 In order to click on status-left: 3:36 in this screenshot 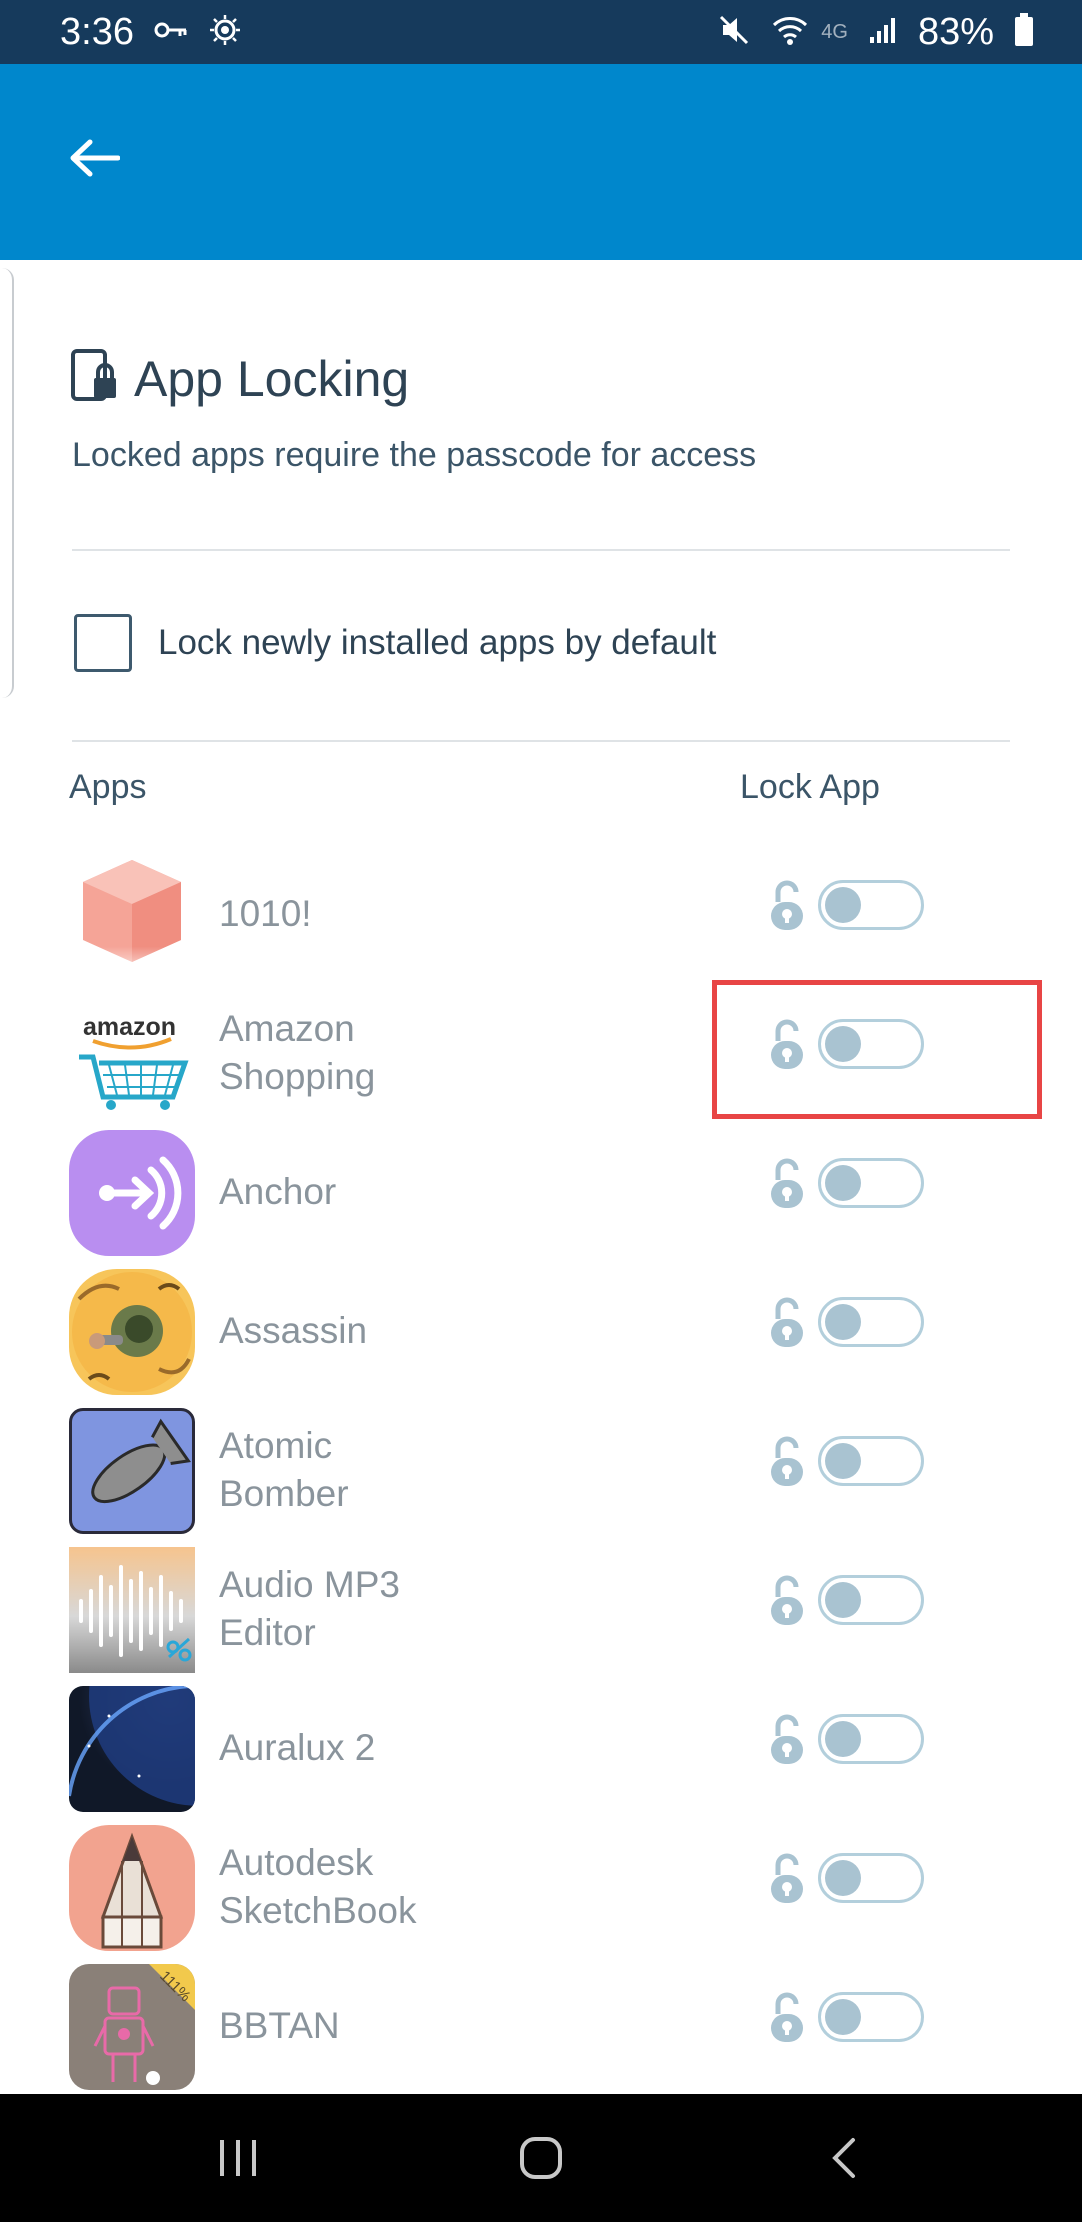, I will do `click(151, 32)`.